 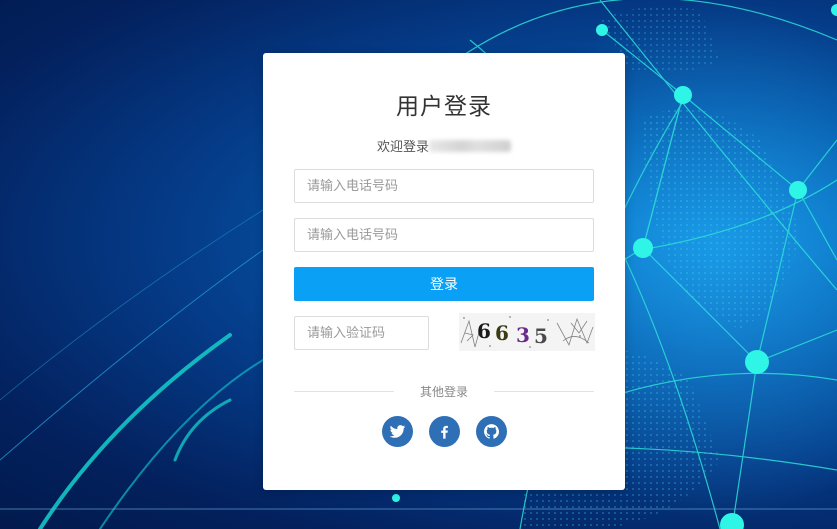 I want to click on facebook-icon, so click(x=444, y=432).